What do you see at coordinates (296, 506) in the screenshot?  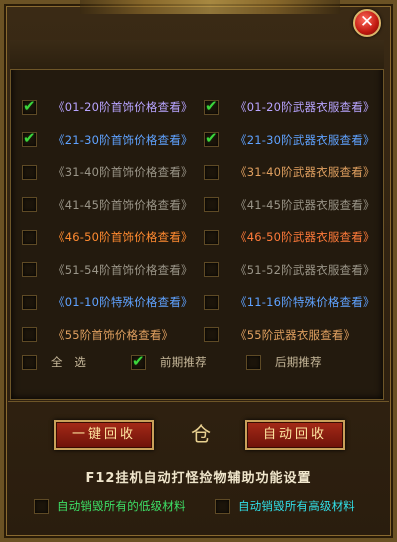 I see `destroy-high-label: 自动销毁所有高级材料` at bounding box center [296, 506].